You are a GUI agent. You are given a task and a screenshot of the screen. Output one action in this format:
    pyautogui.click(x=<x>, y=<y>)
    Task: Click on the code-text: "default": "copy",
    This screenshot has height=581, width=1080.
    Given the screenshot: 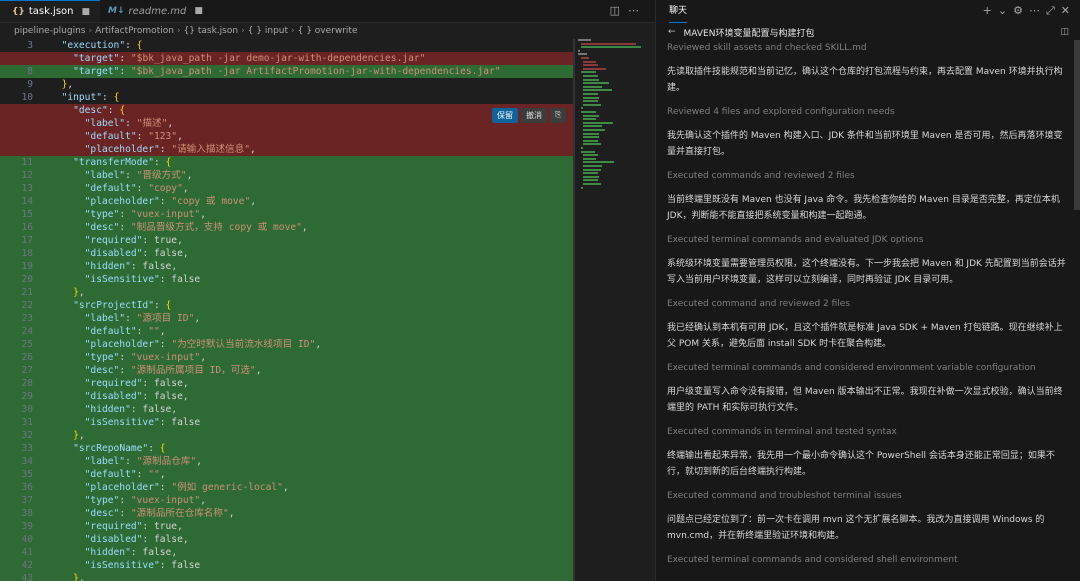 What is the action you would take?
    pyautogui.click(x=136, y=188)
    